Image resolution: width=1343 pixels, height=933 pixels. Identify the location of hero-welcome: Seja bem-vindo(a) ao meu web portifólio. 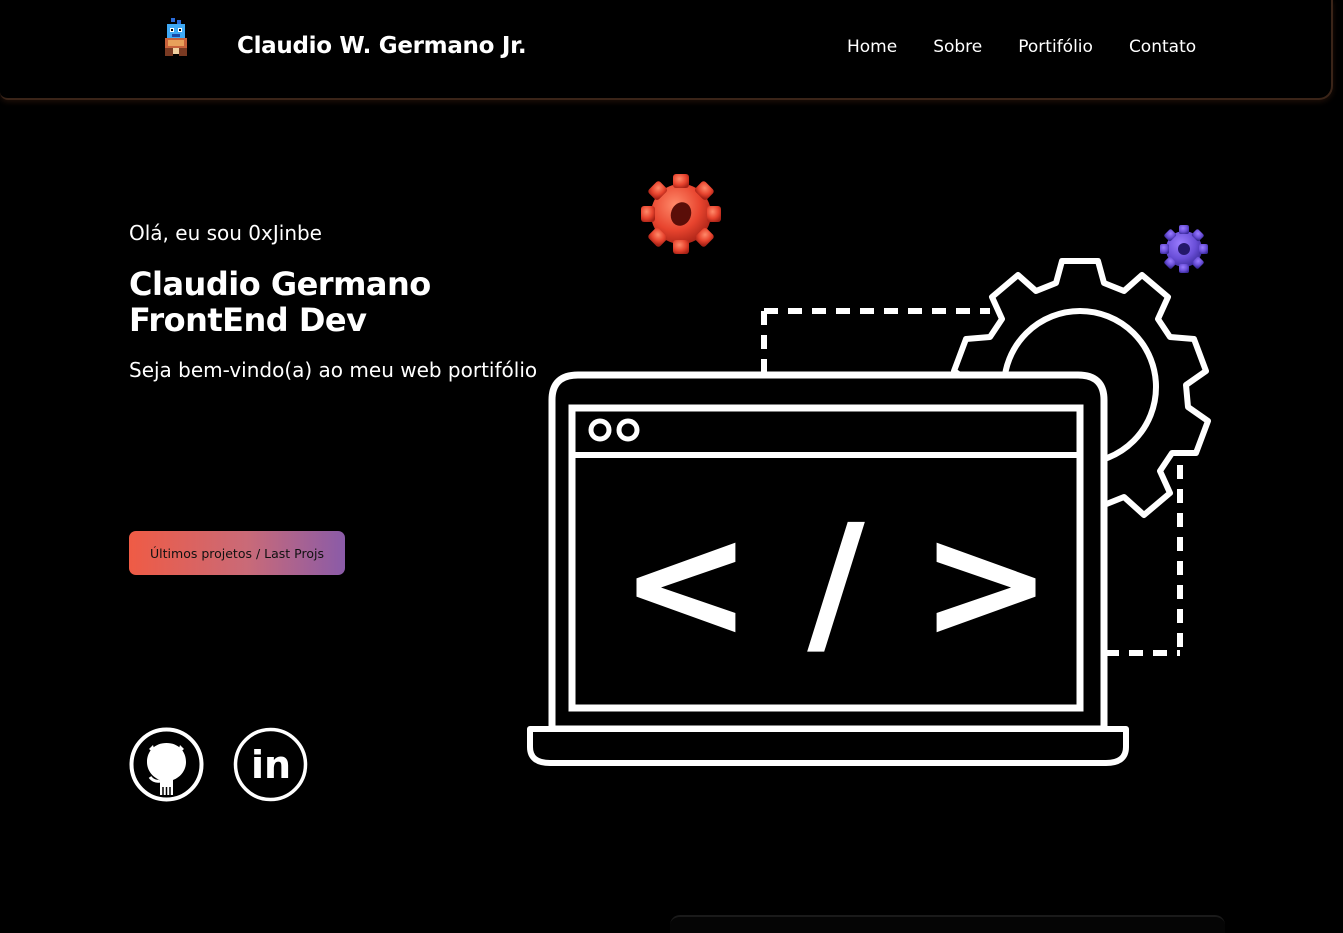
(333, 370).